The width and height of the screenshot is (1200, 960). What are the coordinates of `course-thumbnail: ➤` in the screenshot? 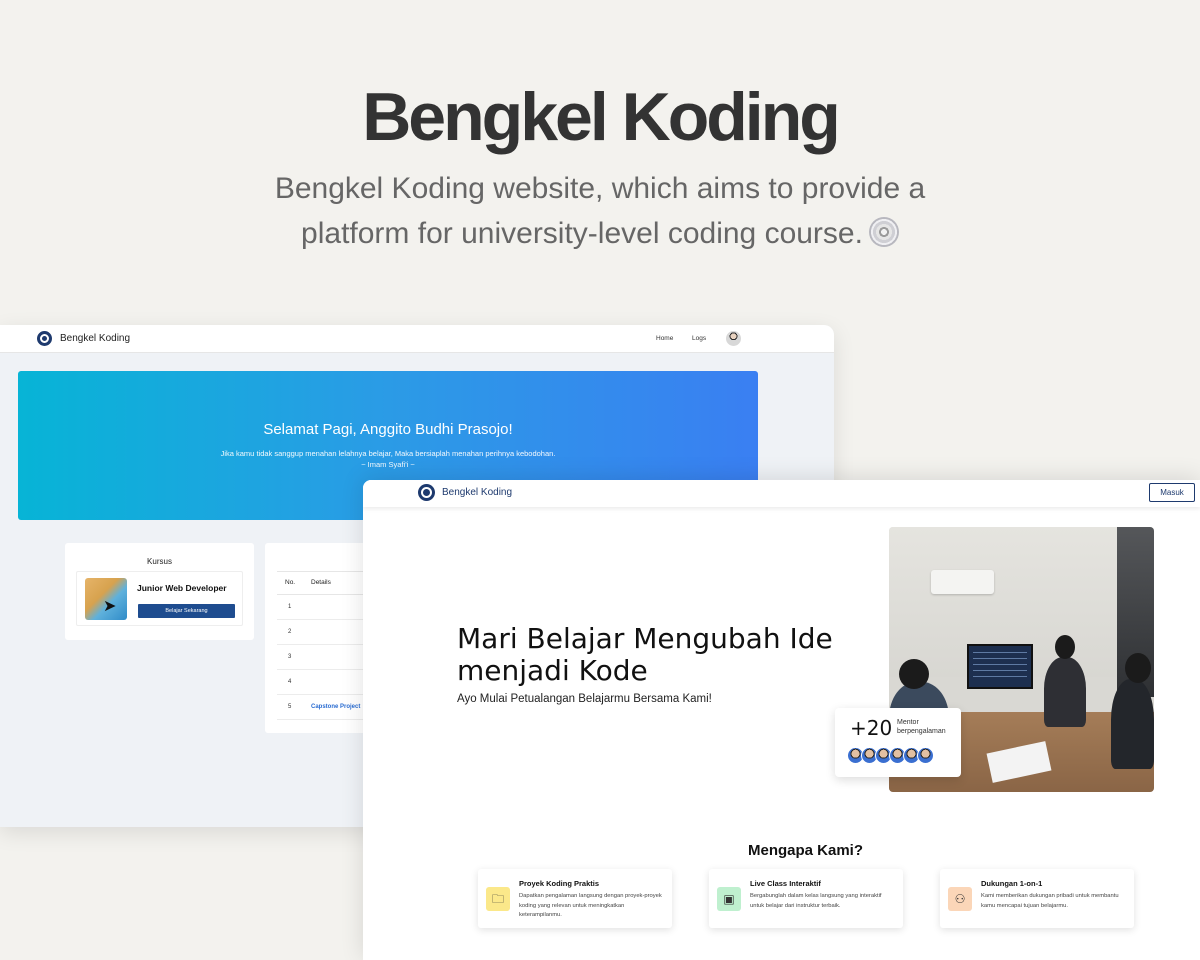 It's located at (106, 599).